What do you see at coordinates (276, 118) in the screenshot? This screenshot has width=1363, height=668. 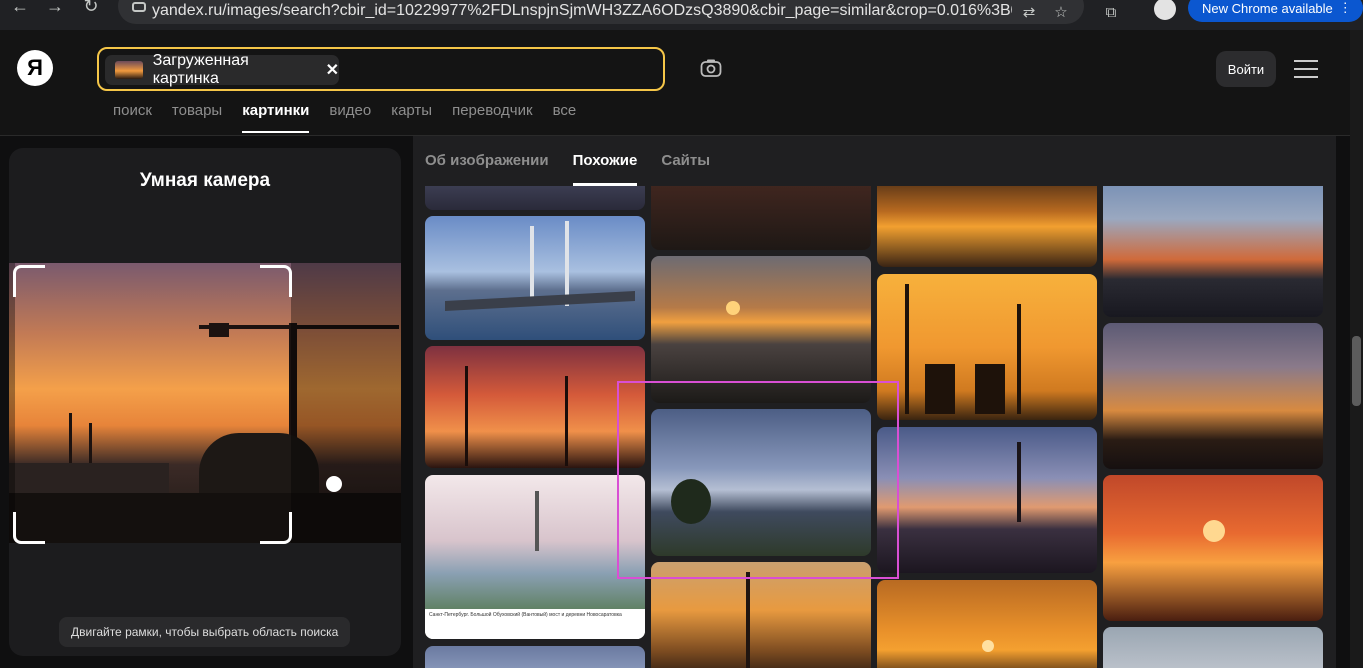 I see `tab-images: картинки` at bounding box center [276, 118].